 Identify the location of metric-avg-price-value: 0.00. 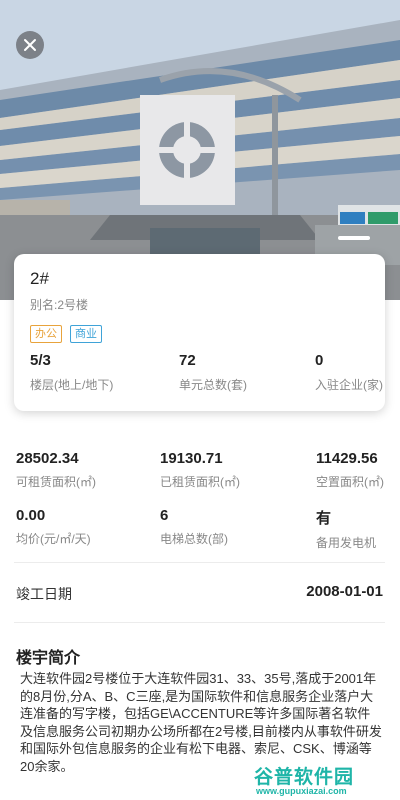
(31, 515).